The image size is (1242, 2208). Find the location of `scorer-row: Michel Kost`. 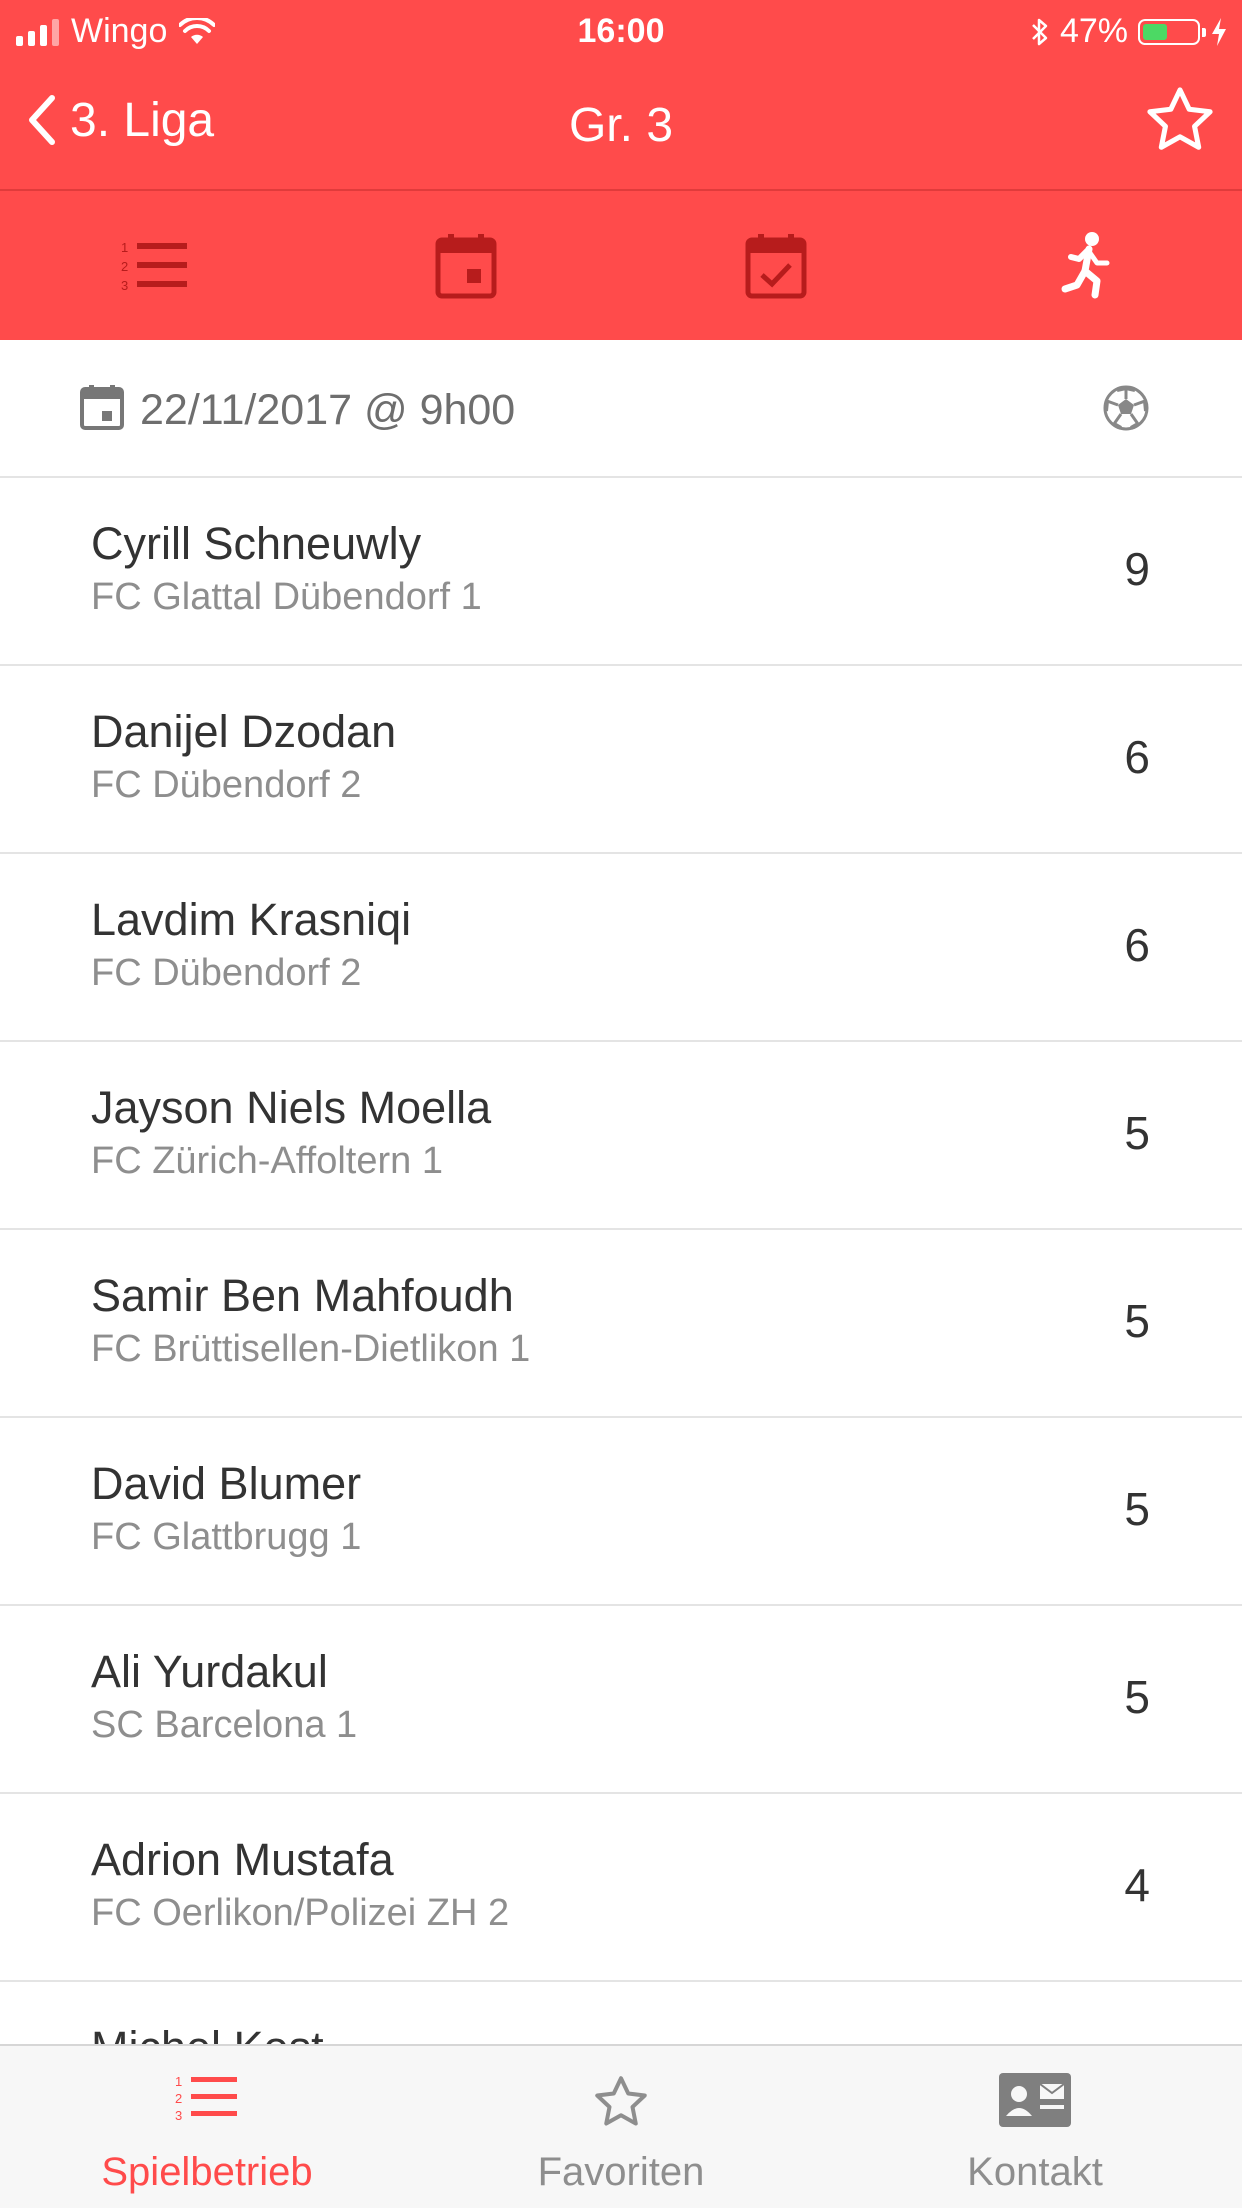

scorer-row: Michel Kost is located at coordinates (621, 2013).